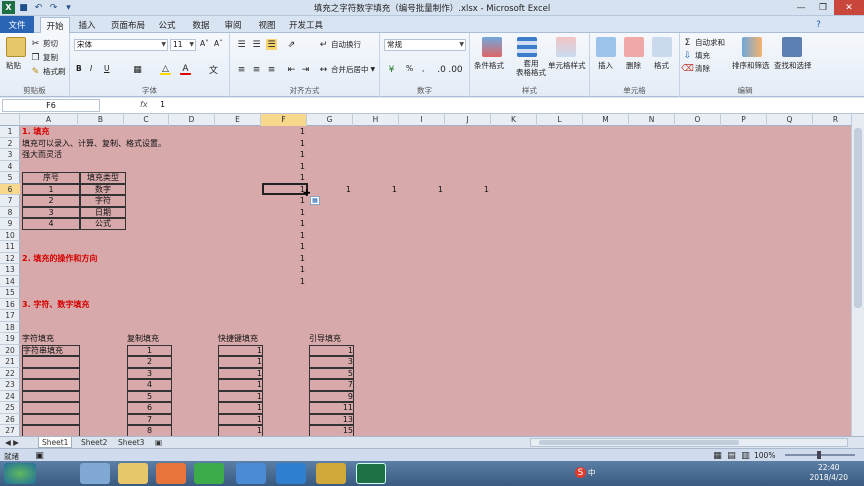  I want to click on row-header-8: 8, so click(10, 212).